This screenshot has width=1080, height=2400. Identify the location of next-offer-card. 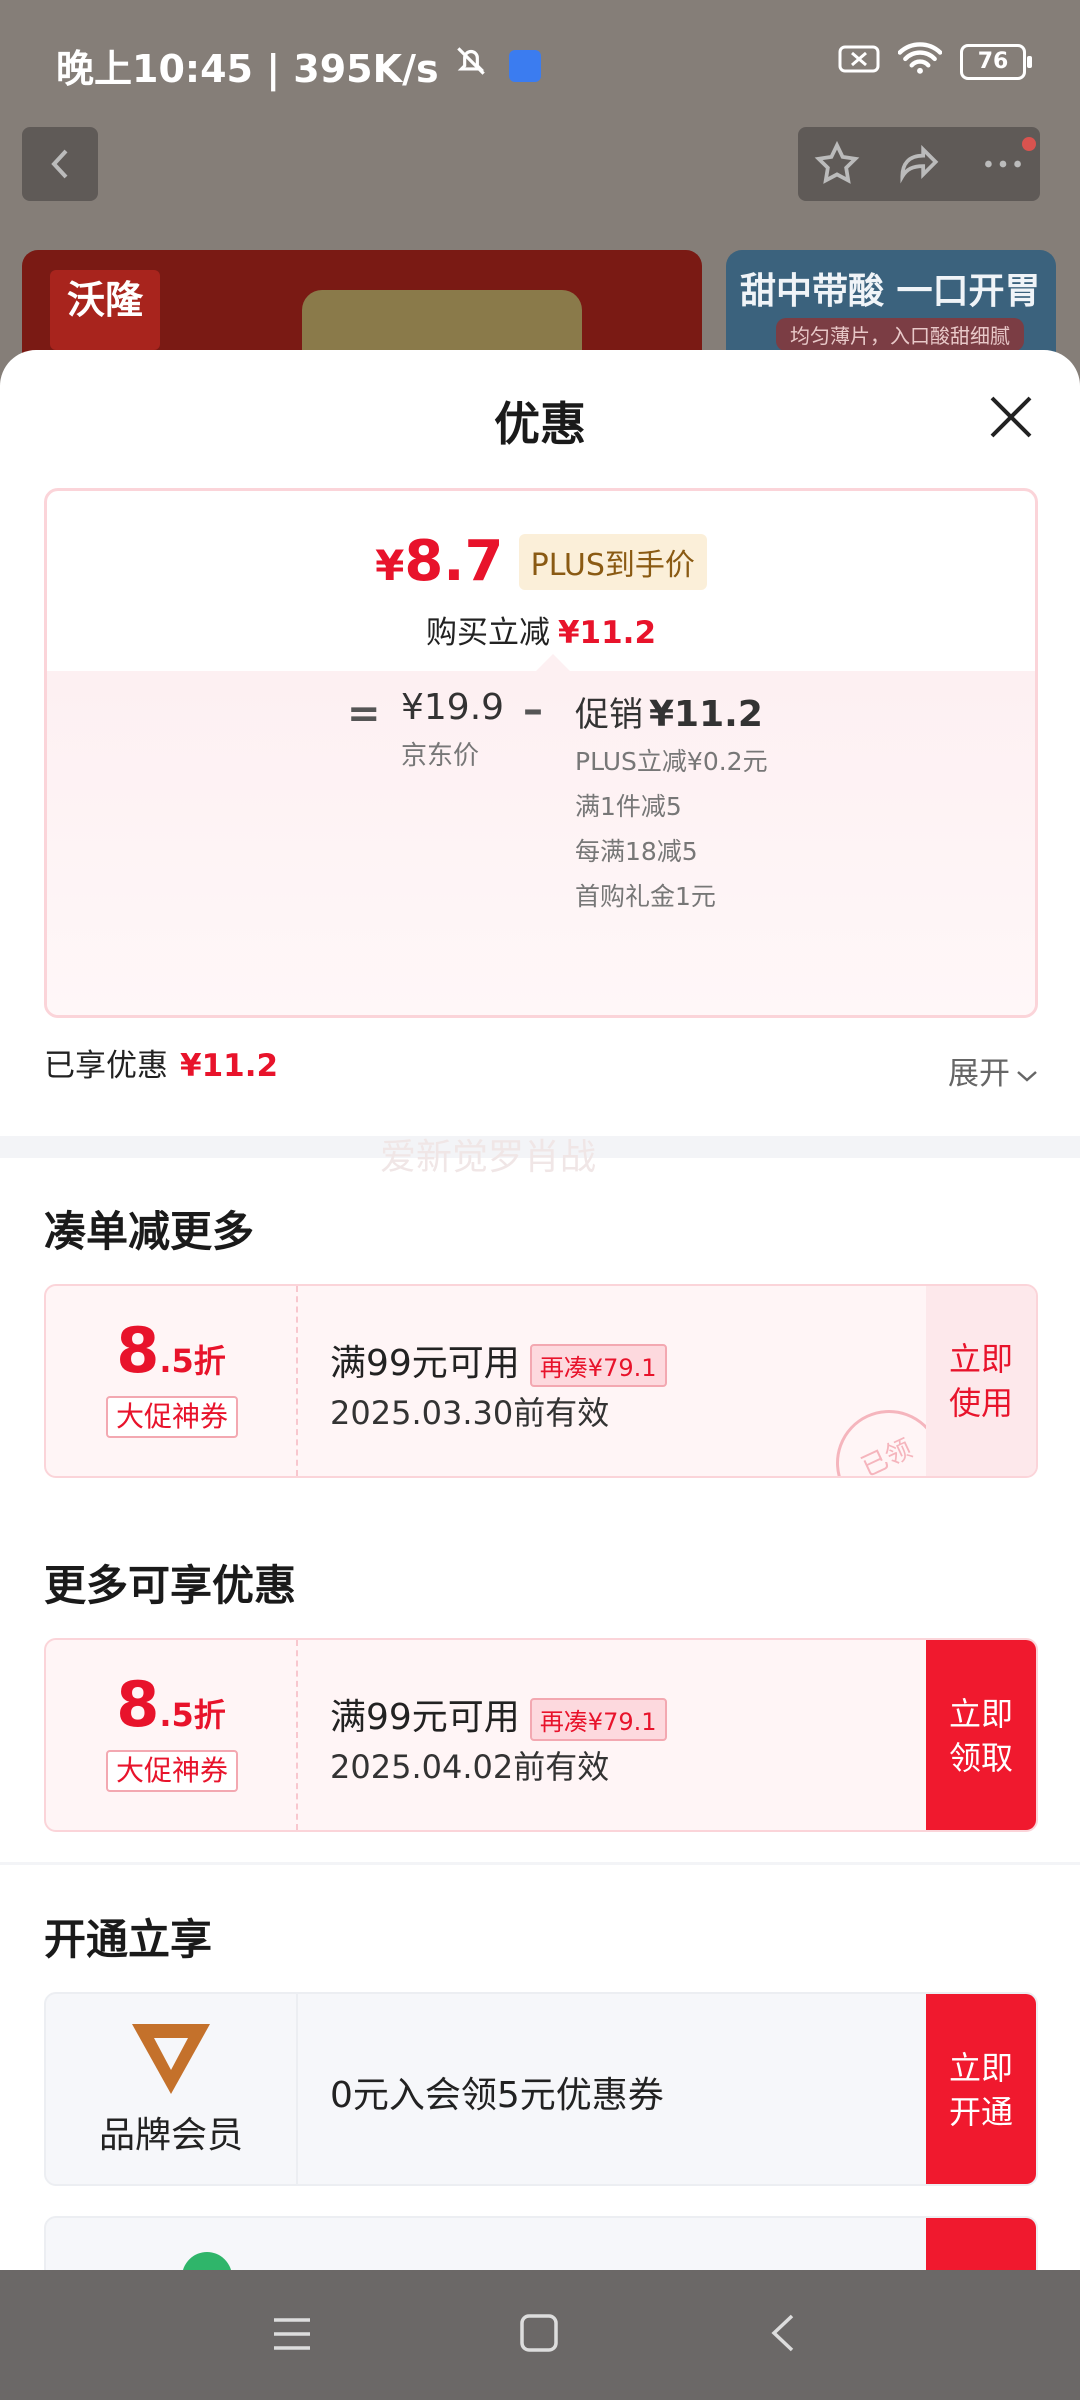
(541, 2243).